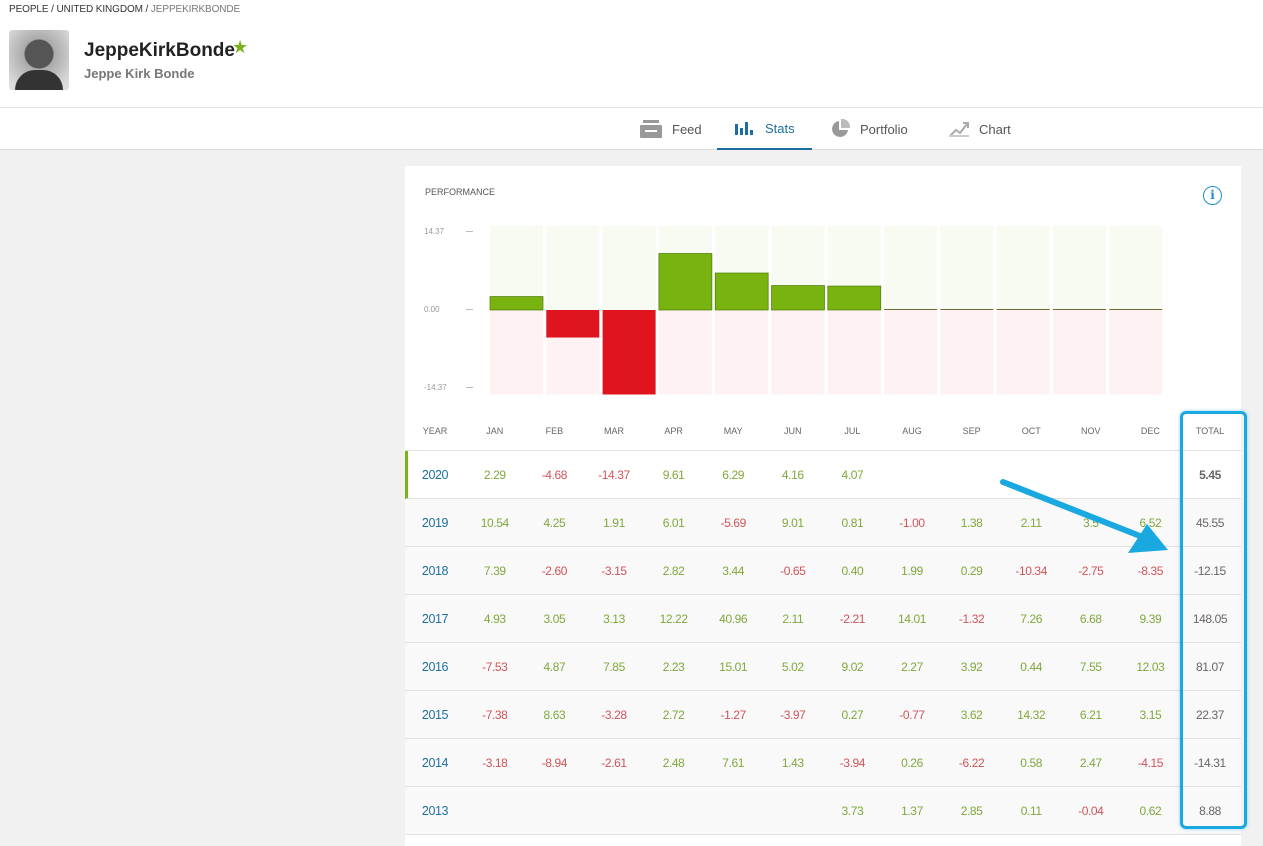 The width and height of the screenshot is (1263, 846). I want to click on month-value: 40.96, so click(733, 618).